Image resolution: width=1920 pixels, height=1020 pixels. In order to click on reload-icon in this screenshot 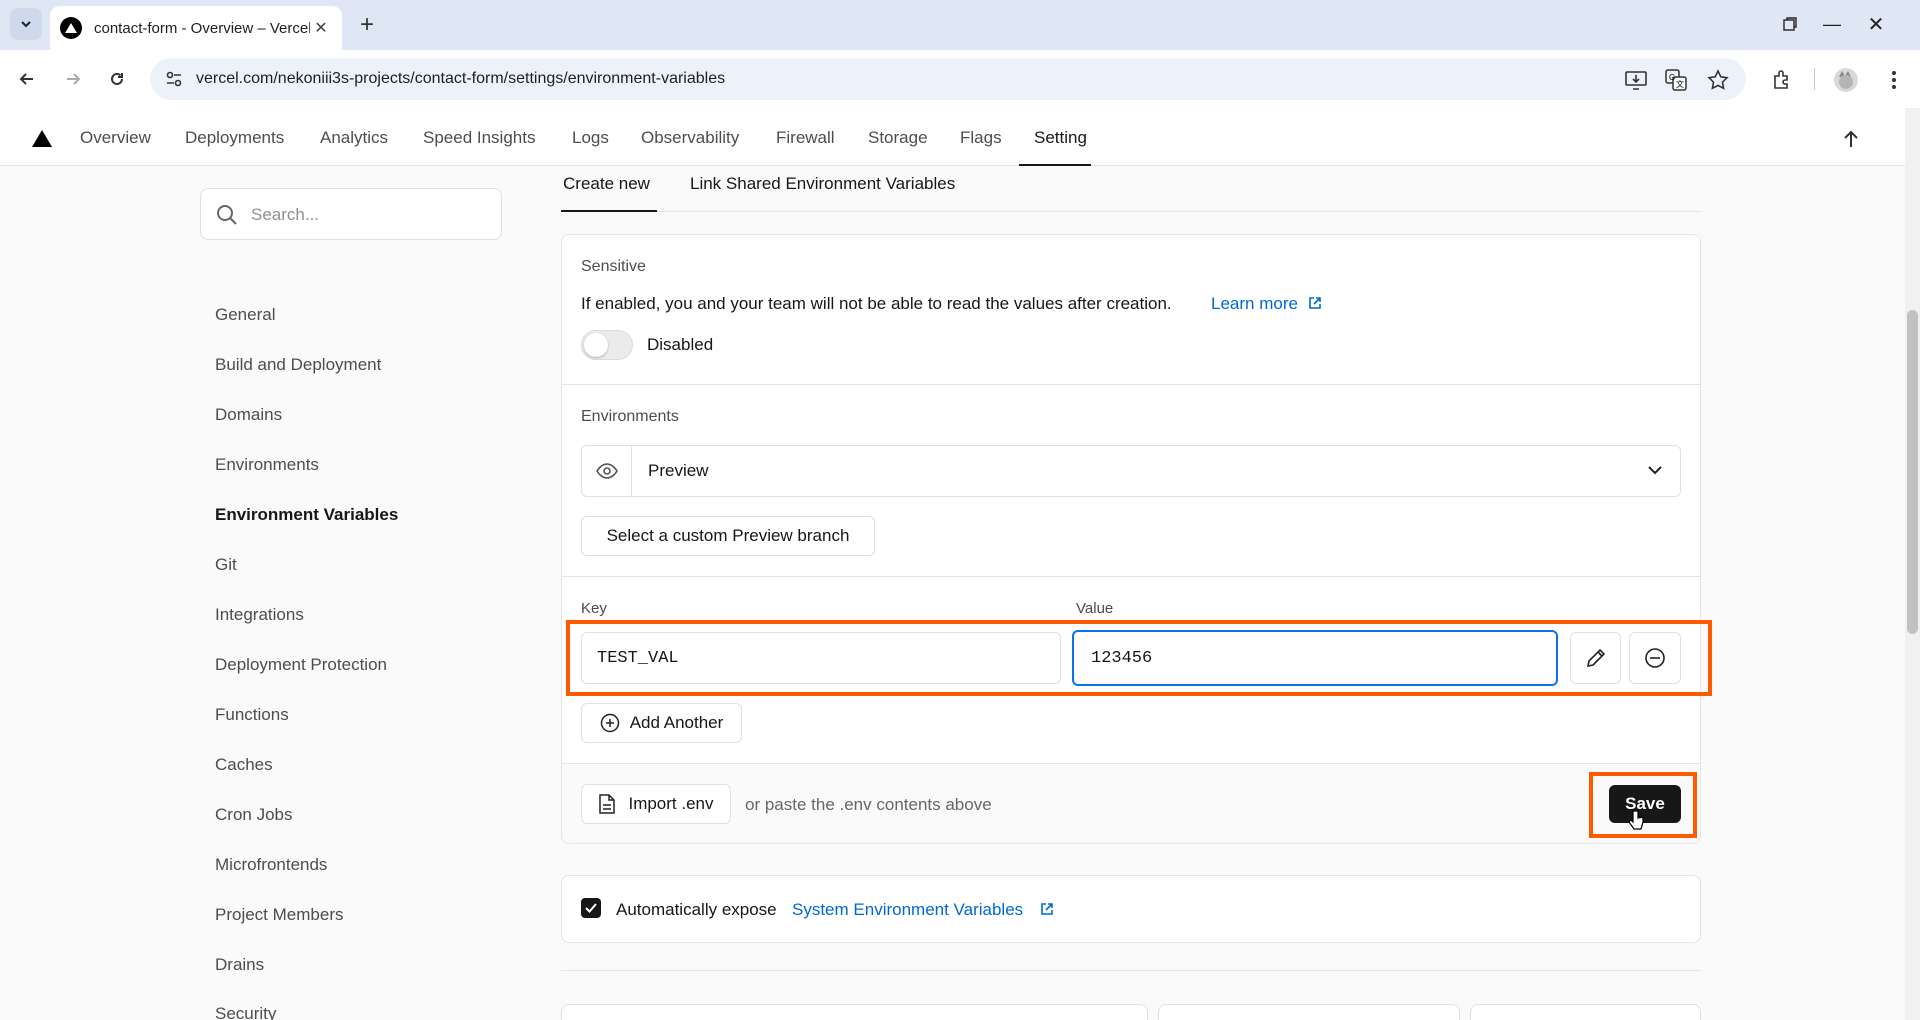, I will do `click(117, 78)`.